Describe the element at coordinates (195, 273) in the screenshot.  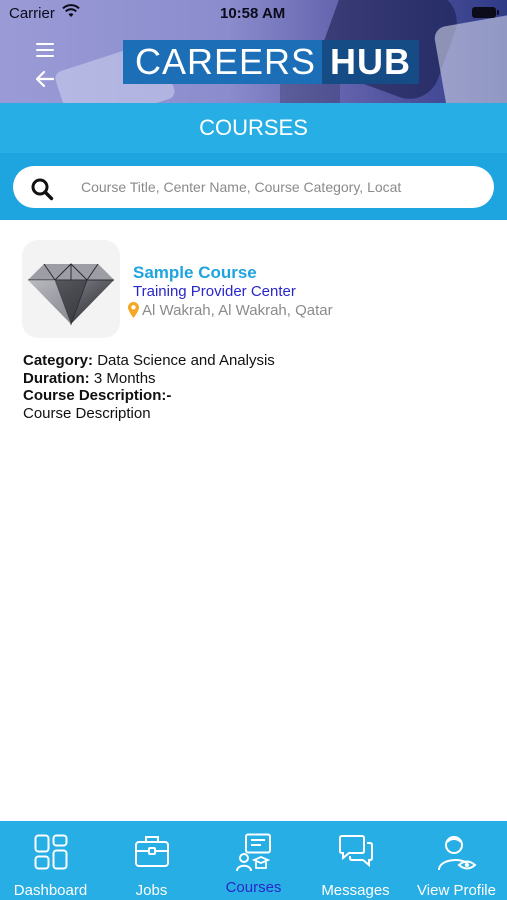
I see `course-title: Sample Course` at that location.